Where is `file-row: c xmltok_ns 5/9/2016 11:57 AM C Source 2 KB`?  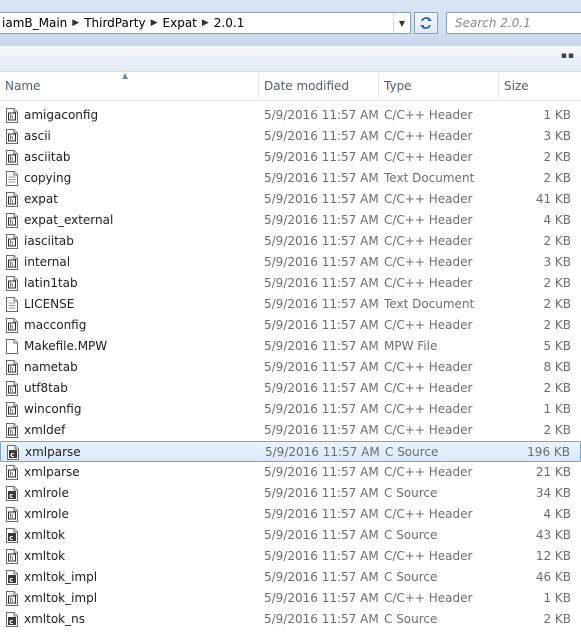 file-row: c xmltok_ns 5/9/2016 11:57 AM C Source 2 KB is located at coordinates (290, 619).